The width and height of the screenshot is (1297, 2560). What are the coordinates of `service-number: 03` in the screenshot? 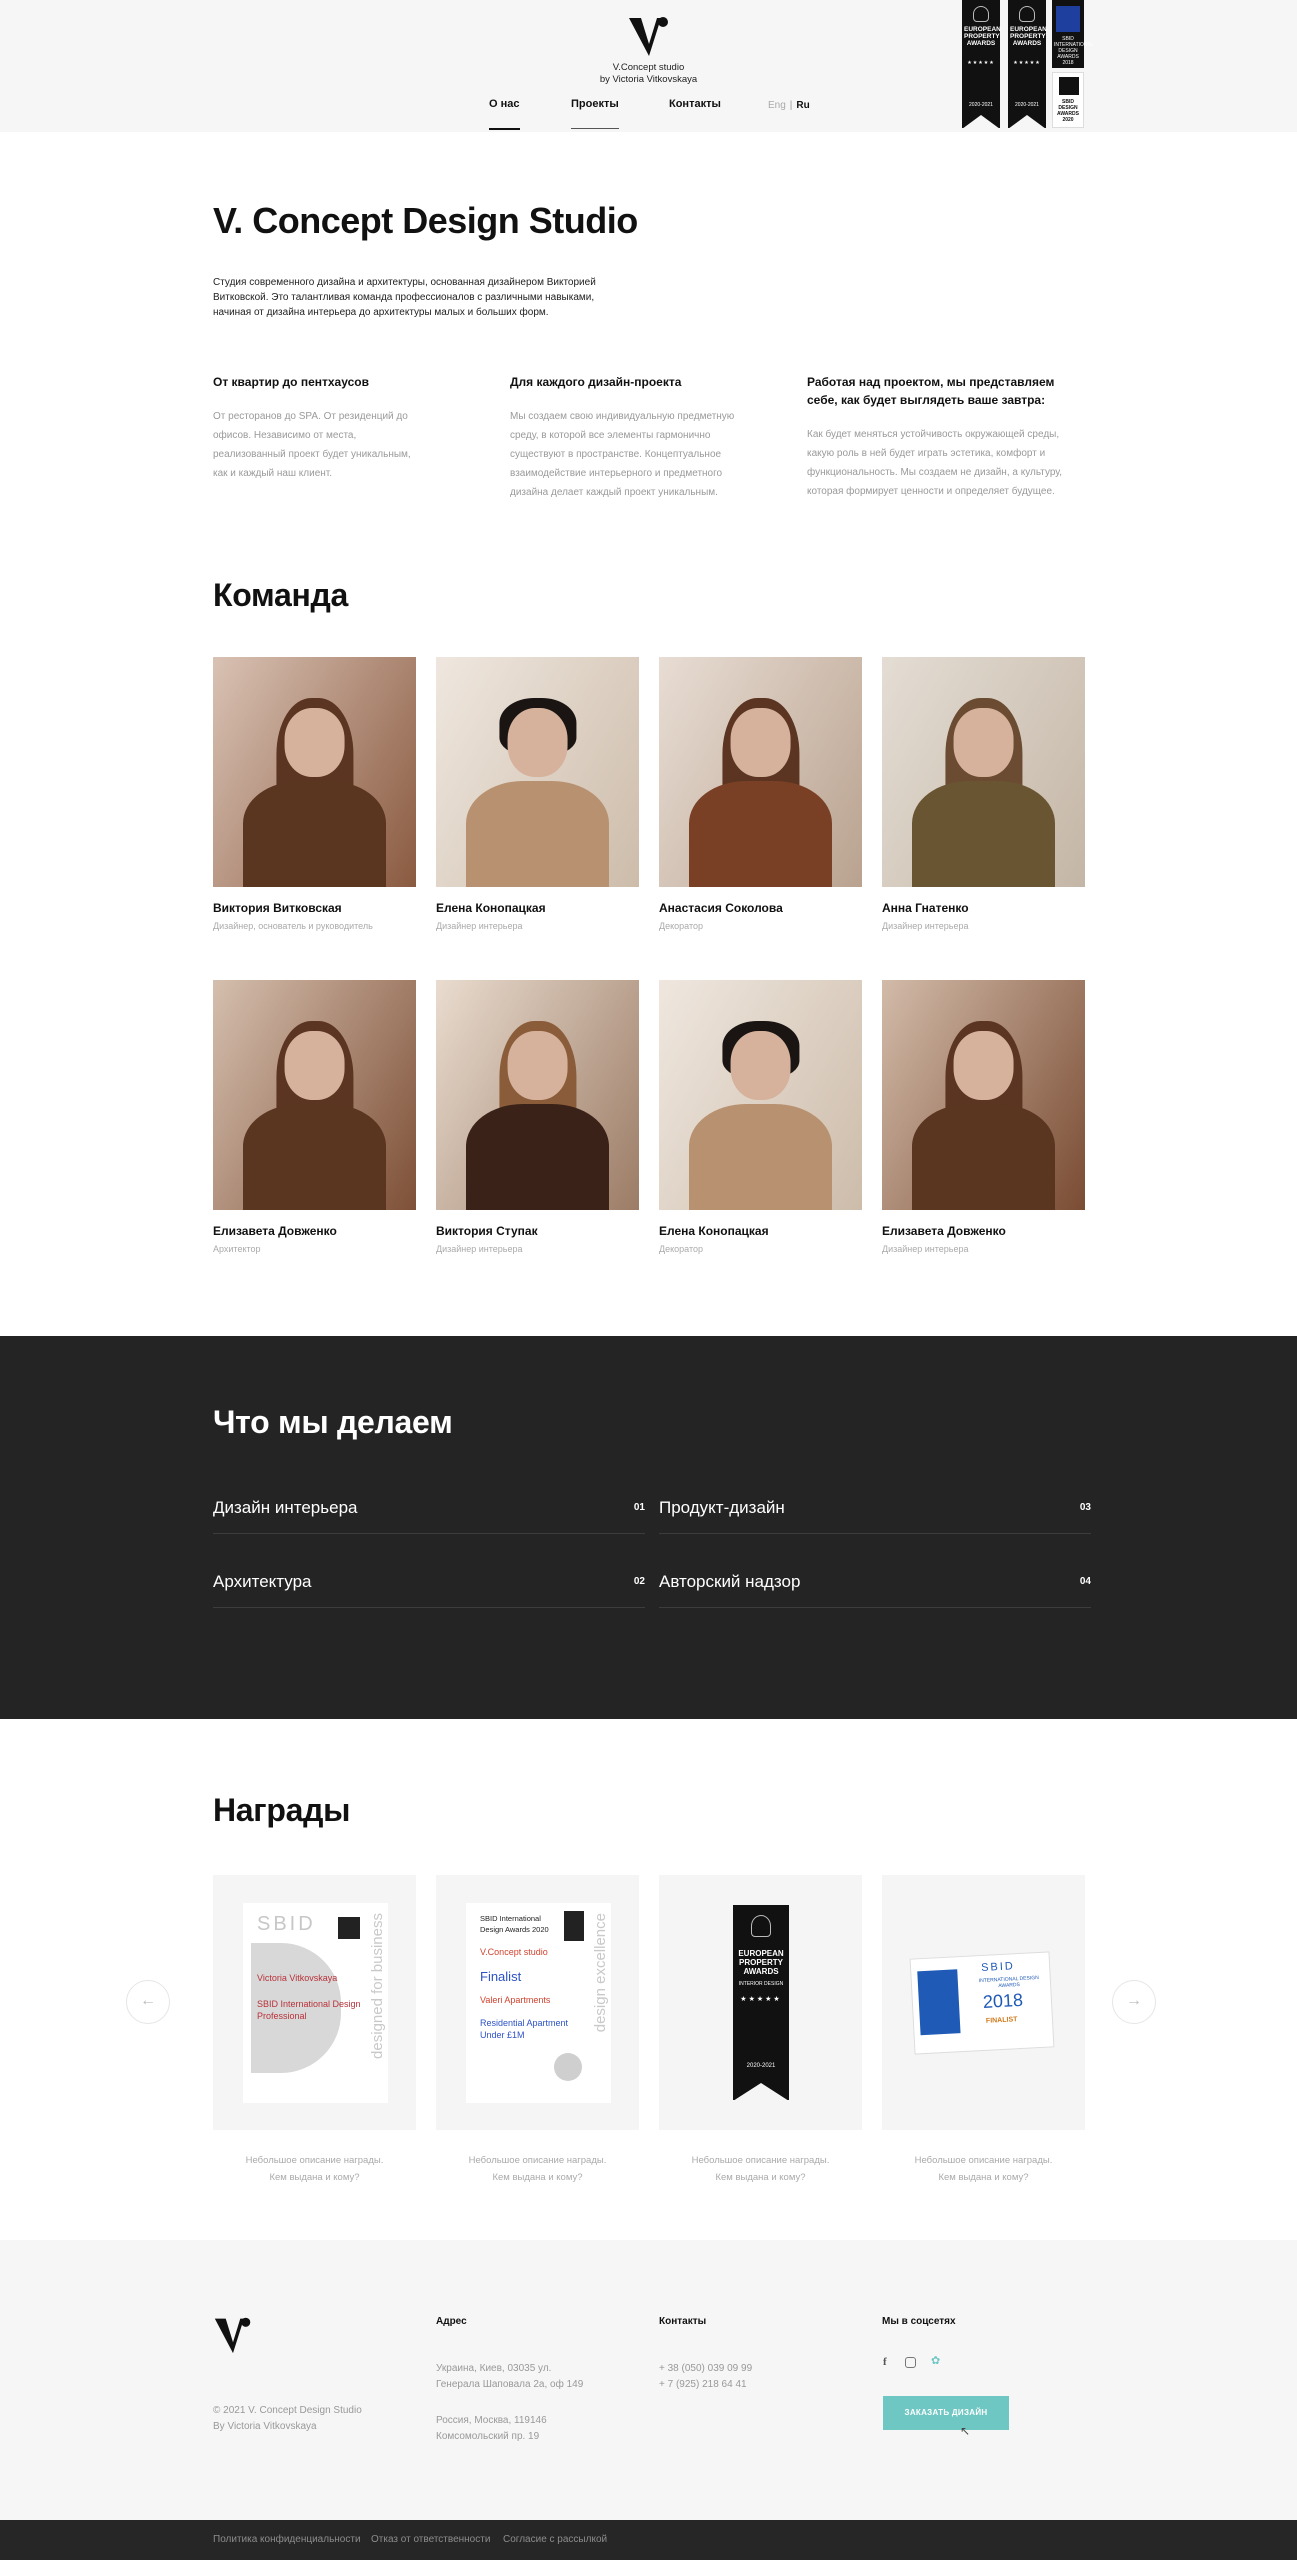 It's located at (1085, 1507).